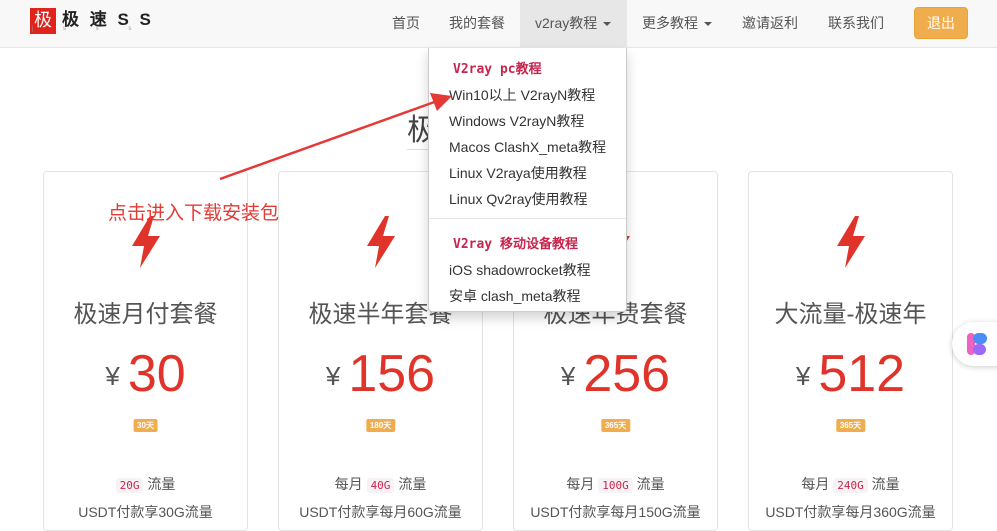 Image resolution: width=997 pixels, height=531 pixels. What do you see at coordinates (335, 137) in the screenshot?
I see `annotation-arrow-icon` at bounding box center [335, 137].